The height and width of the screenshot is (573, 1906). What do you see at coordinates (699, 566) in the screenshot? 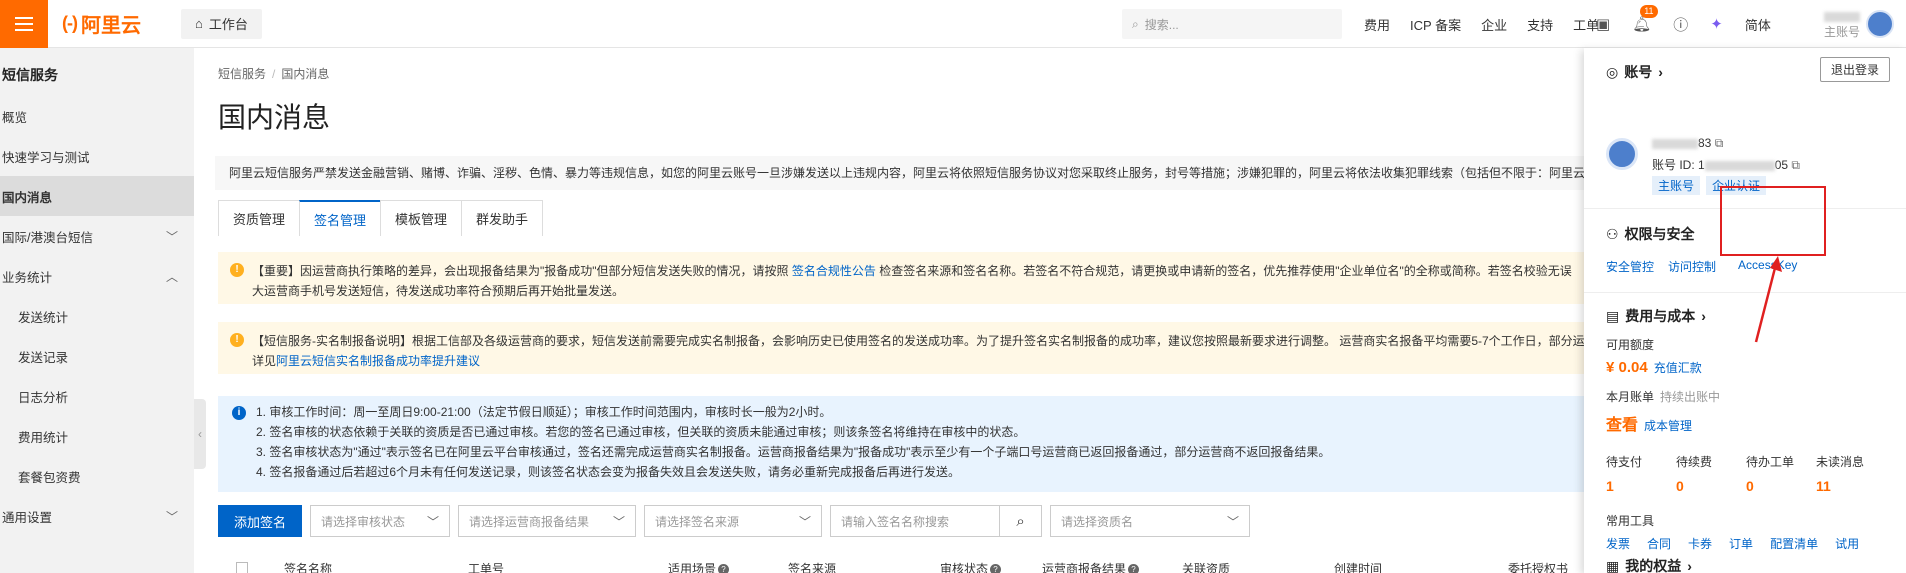
I see `column-header: 适用场景?` at bounding box center [699, 566].